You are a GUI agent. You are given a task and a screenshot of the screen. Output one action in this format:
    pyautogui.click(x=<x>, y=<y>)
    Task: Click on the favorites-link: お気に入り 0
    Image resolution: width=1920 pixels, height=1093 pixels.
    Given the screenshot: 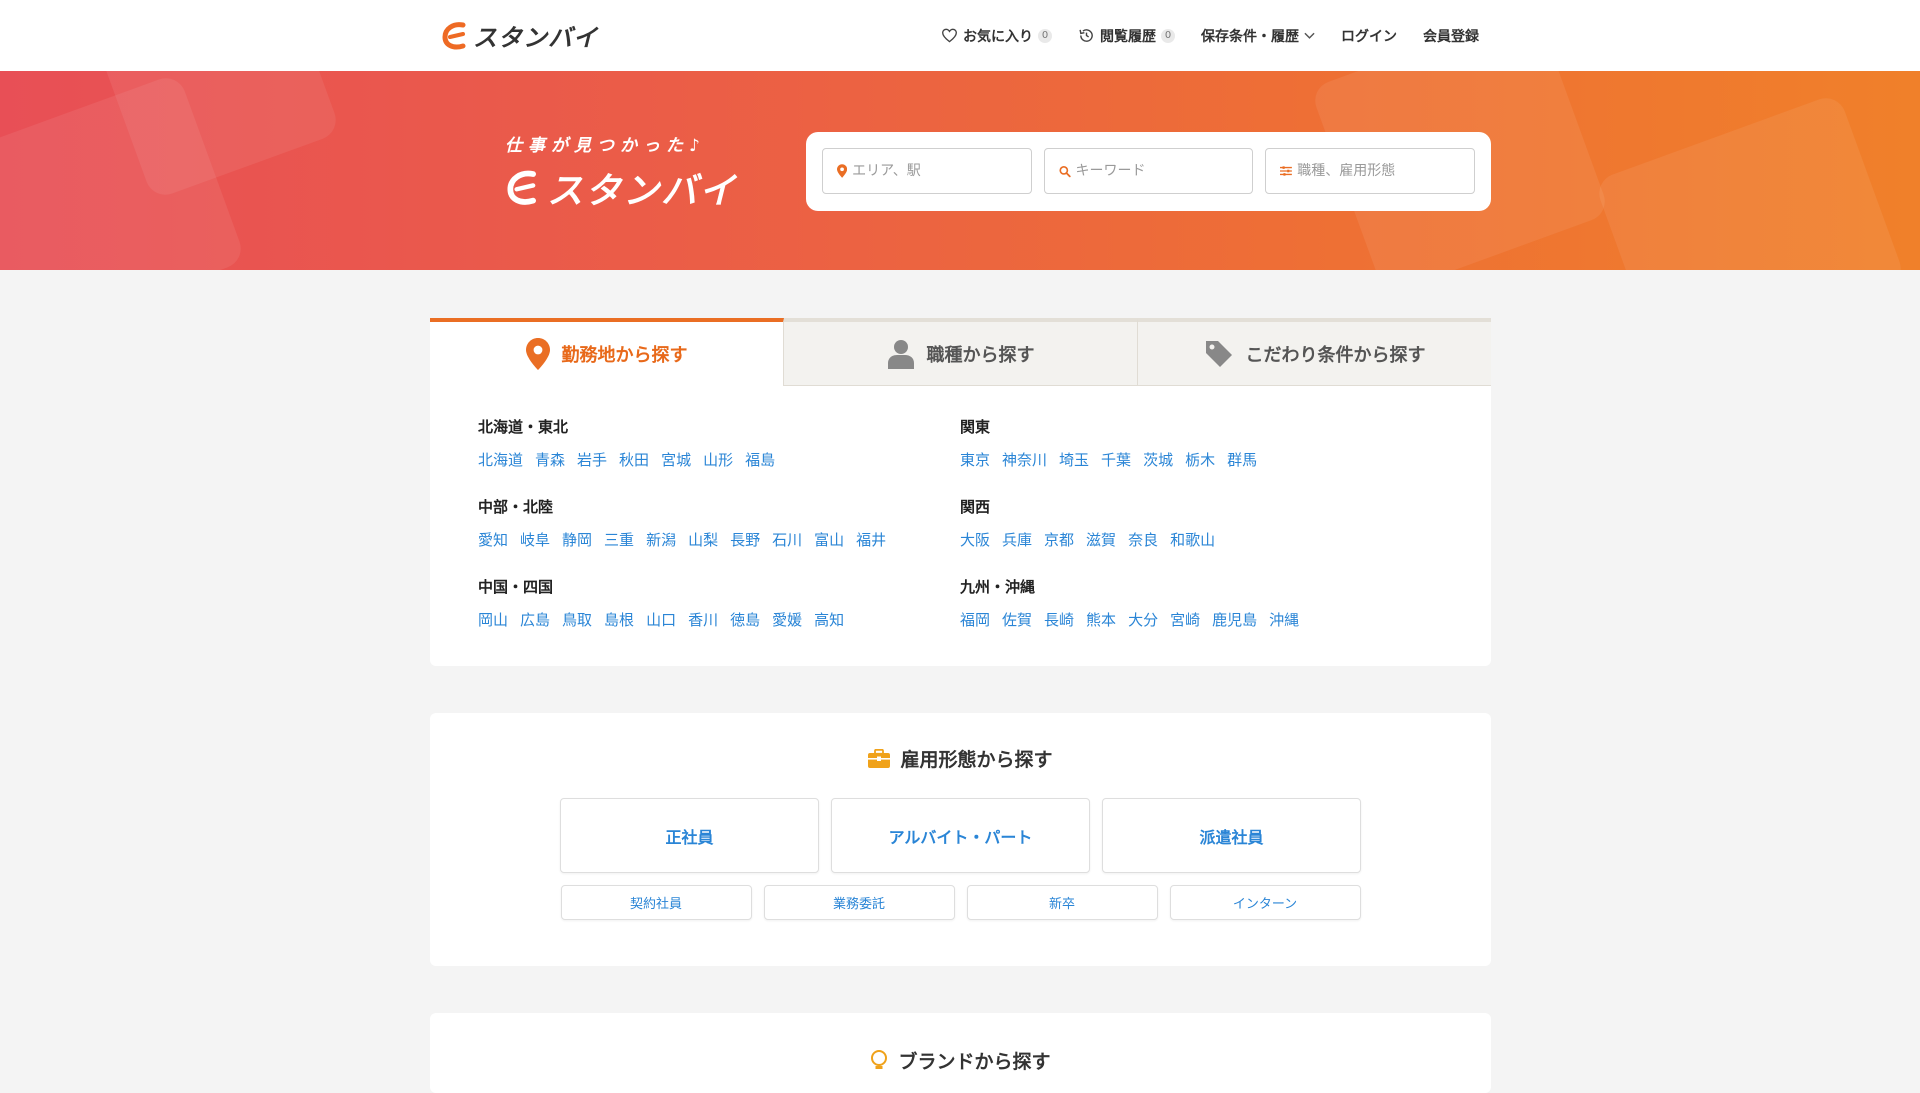 What is the action you would take?
    pyautogui.click(x=996, y=36)
    